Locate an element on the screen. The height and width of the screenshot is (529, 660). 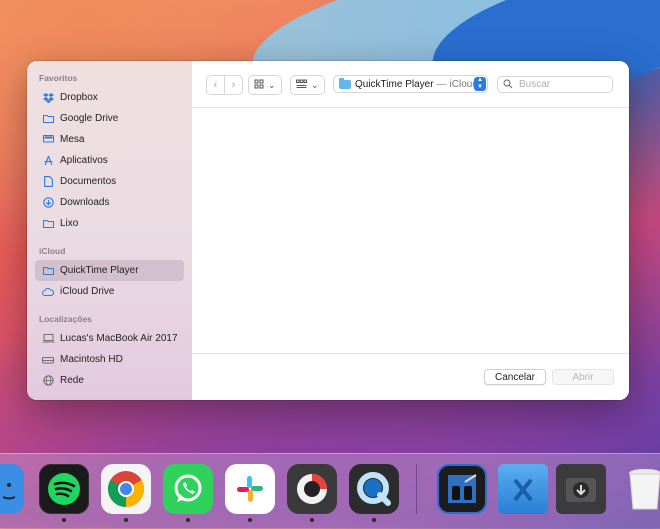
sidebar-item-rede: Rede is located at coordinates (109, 380).